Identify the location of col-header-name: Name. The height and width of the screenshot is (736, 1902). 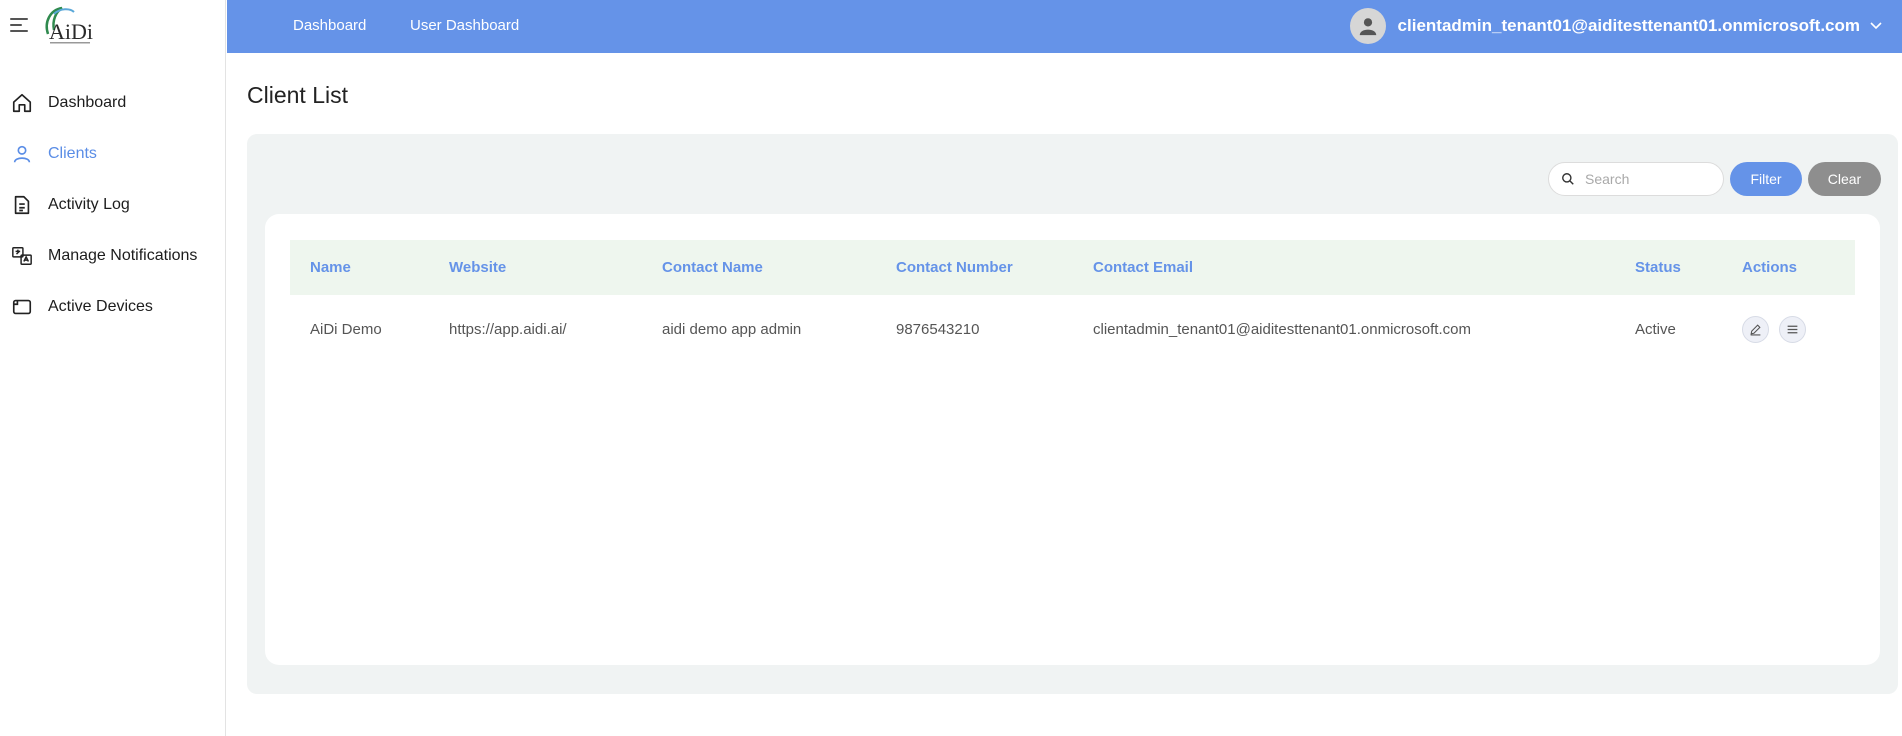
(359, 267).